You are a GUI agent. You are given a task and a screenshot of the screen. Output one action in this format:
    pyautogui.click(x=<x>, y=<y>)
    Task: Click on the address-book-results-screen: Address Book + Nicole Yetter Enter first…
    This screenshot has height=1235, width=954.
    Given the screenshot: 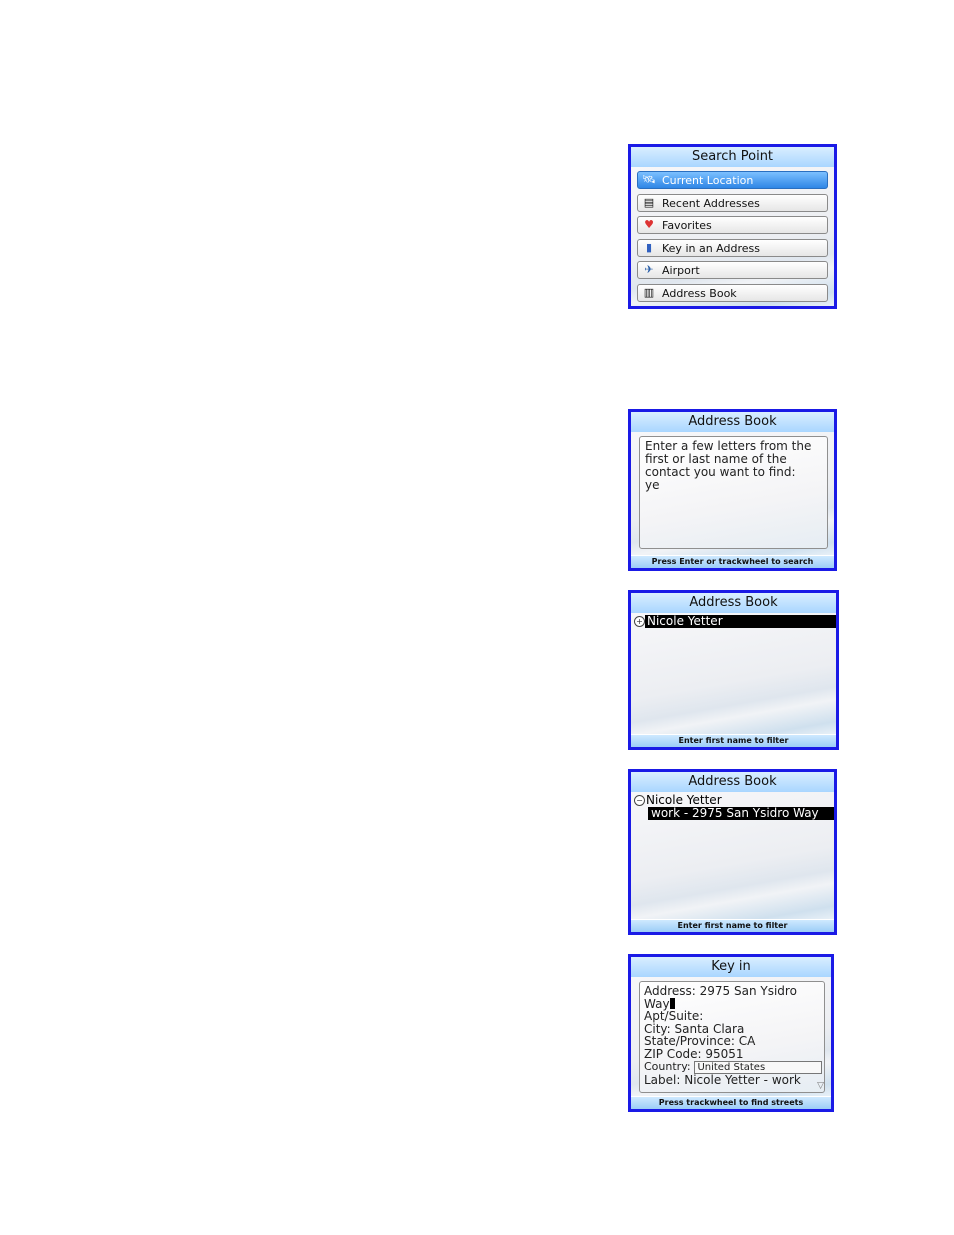 What is the action you would take?
    pyautogui.click(x=733, y=670)
    